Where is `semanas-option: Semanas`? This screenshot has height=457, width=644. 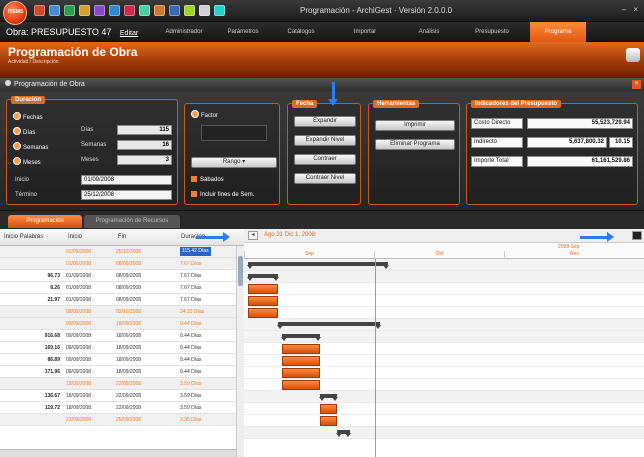 semanas-option: Semanas is located at coordinates (30, 146).